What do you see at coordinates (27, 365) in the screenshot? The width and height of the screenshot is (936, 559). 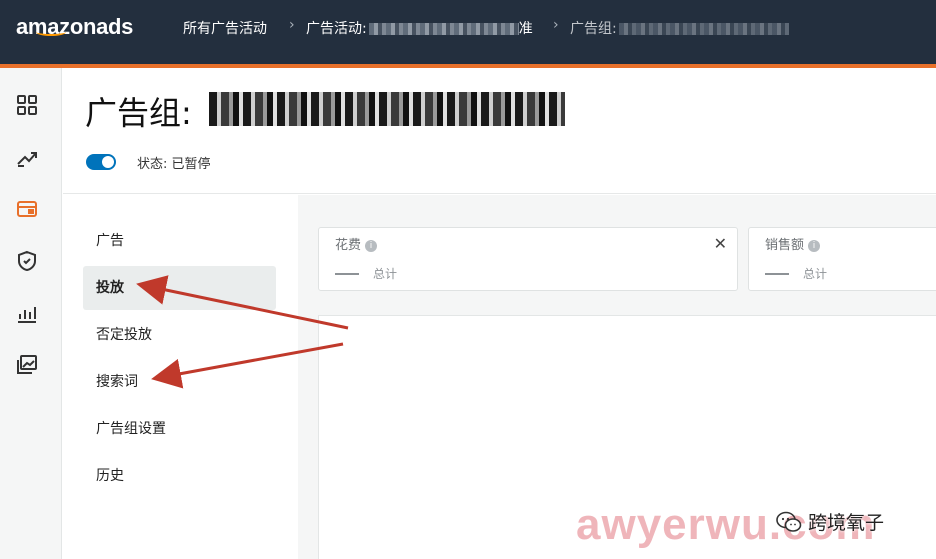 I see `gallery-icon` at bounding box center [27, 365].